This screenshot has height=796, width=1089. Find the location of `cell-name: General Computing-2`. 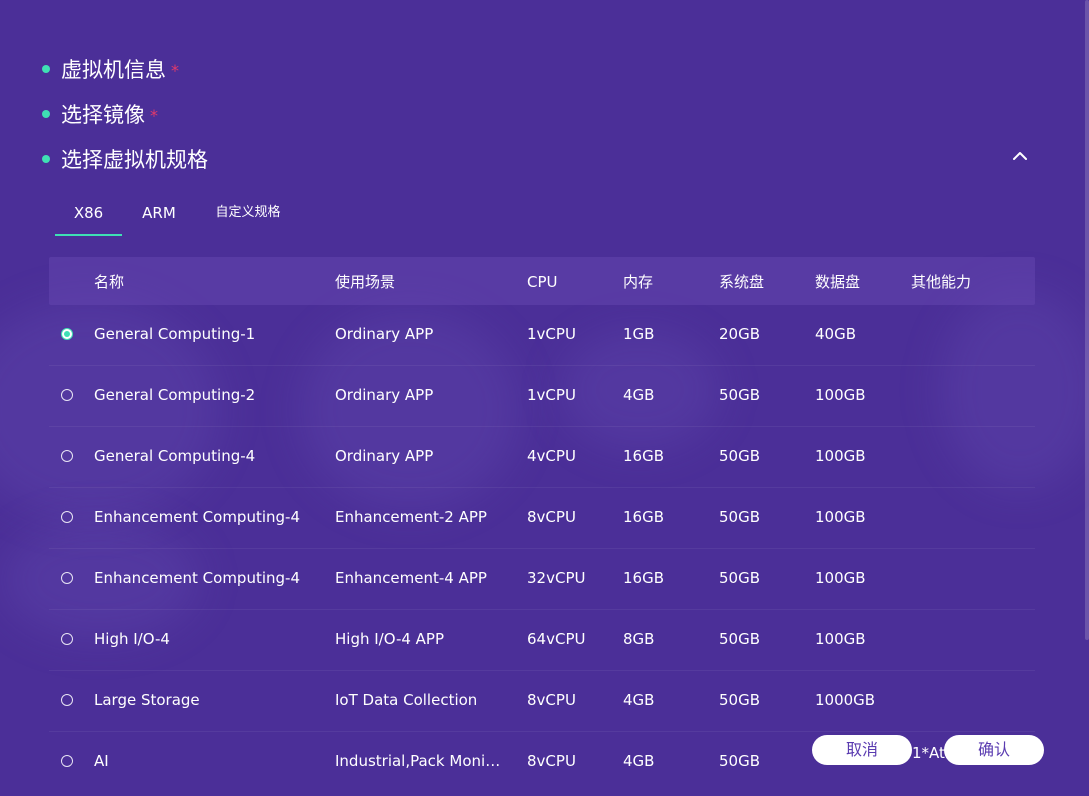

cell-name: General Computing-2 is located at coordinates (175, 395).